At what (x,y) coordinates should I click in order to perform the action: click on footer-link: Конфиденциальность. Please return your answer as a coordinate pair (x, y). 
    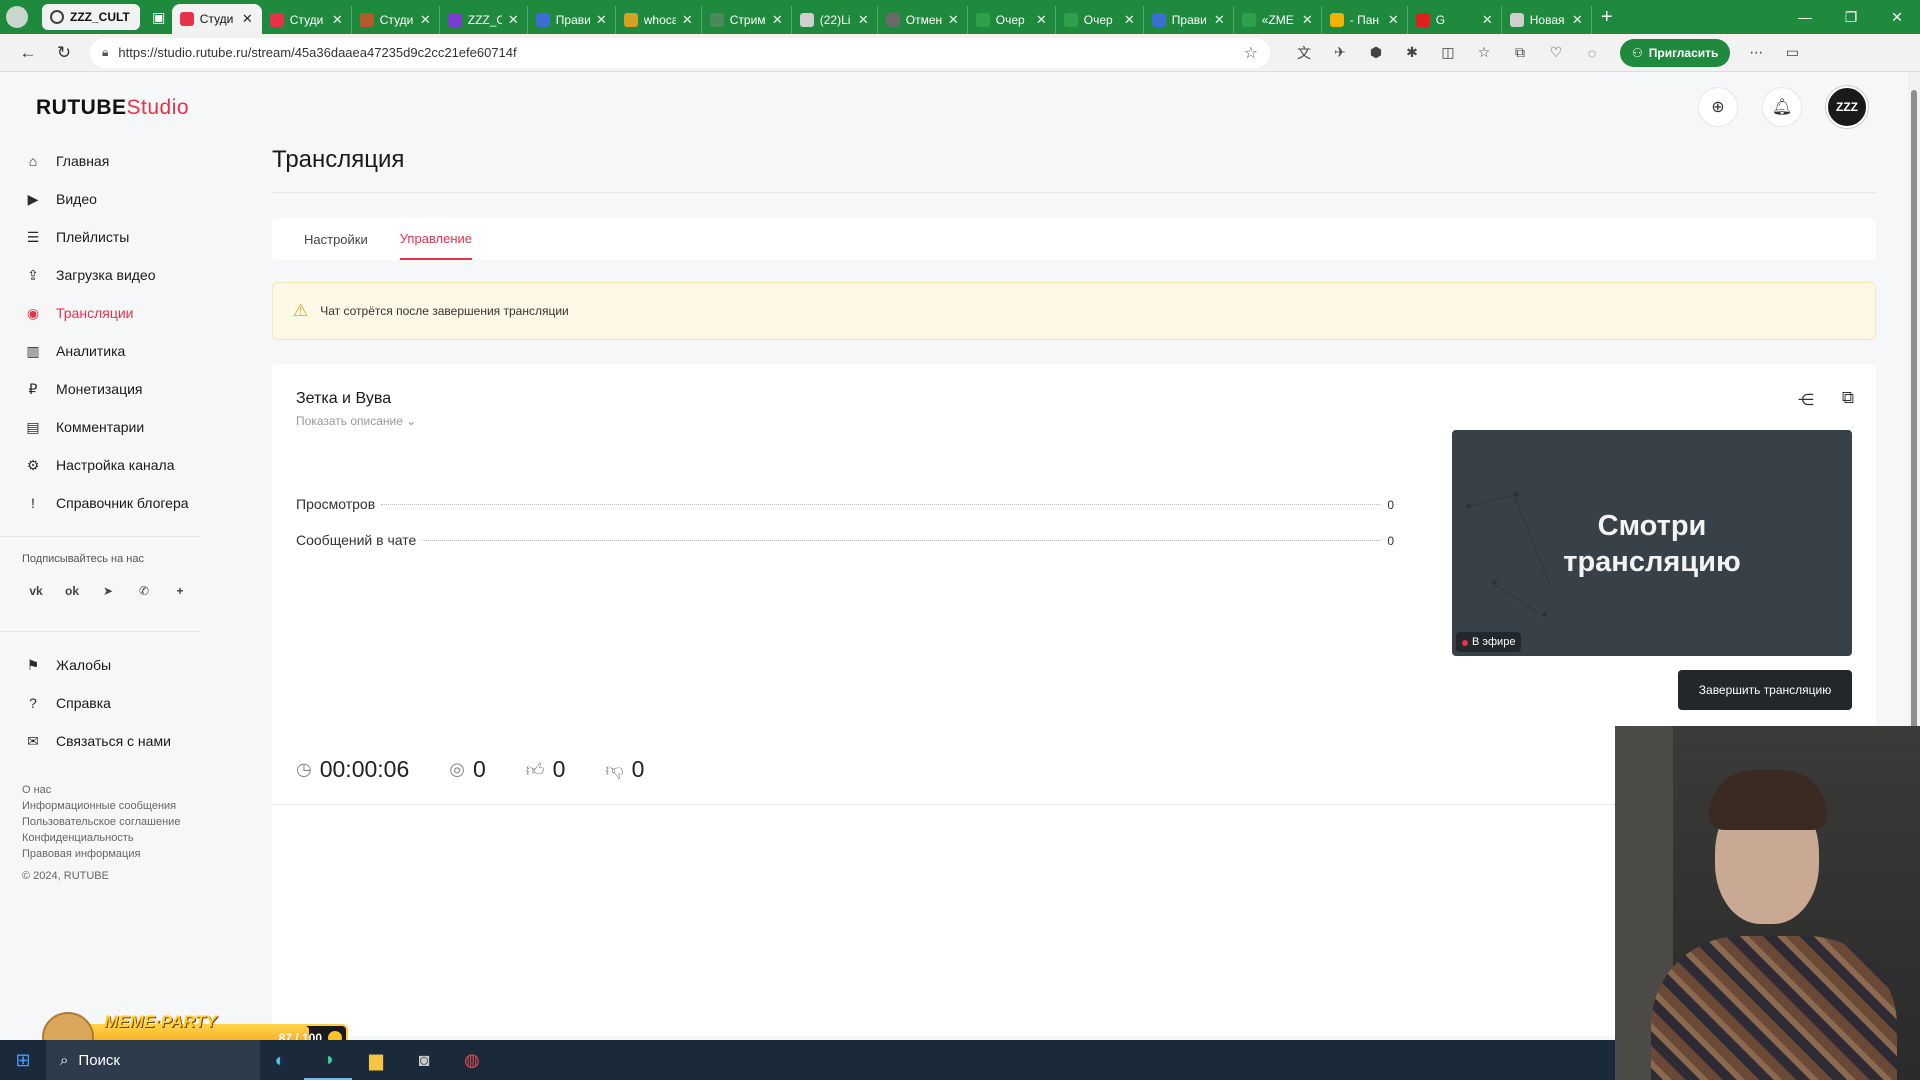
    Looking at the image, I should click on (123, 838).